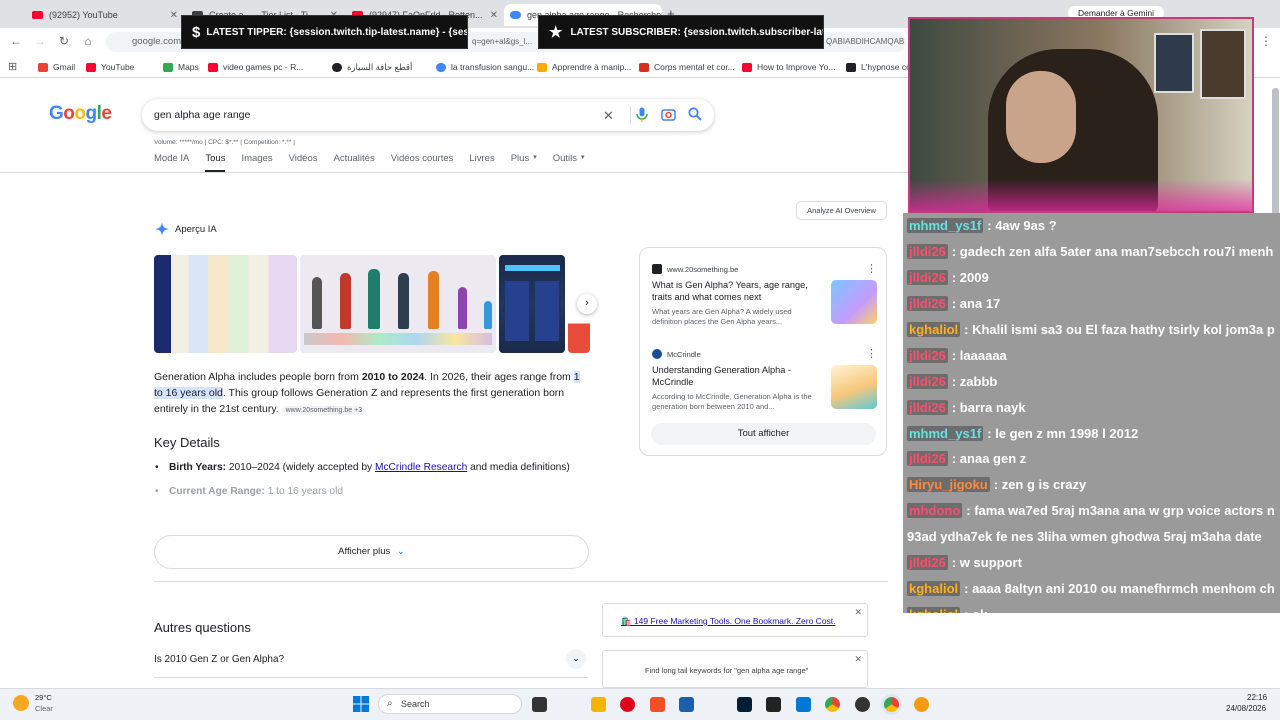 Image resolution: width=1280 pixels, height=720 pixels. I want to click on bookmark-youtube: YouTube, so click(110, 67).